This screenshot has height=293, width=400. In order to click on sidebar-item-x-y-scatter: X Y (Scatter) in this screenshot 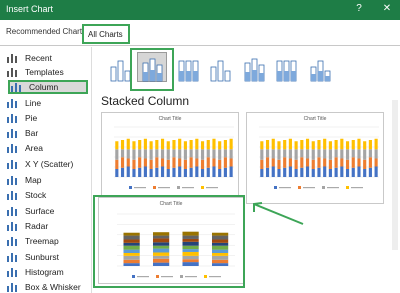, I will do `click(47, 164)`.